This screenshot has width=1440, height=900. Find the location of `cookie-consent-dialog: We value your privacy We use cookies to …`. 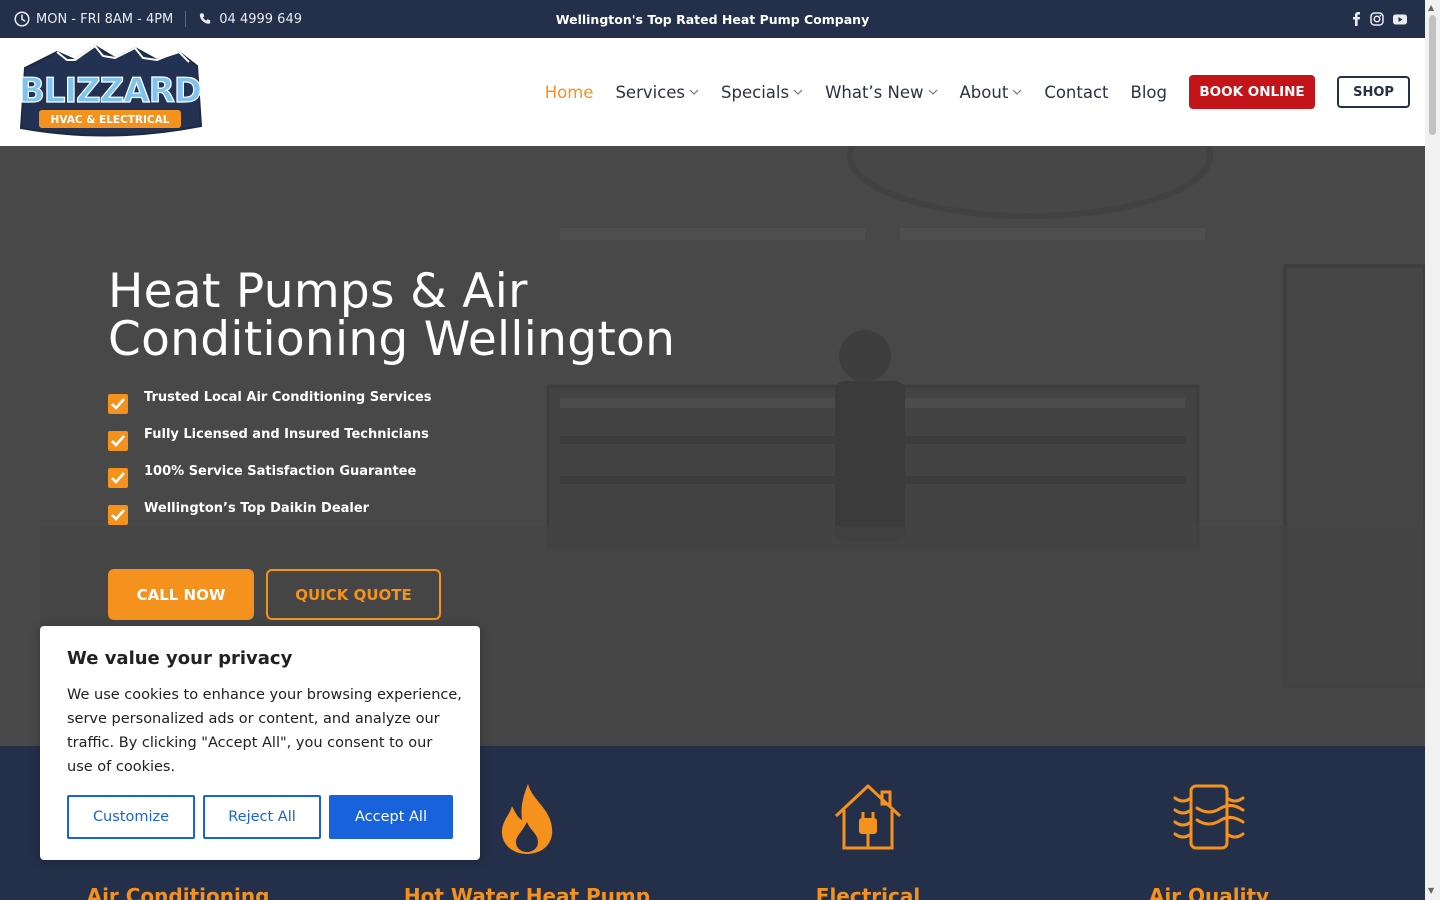

cookie-consent-dialog: We value your privacy We use cookies to … is located at coordinates (260, 743).